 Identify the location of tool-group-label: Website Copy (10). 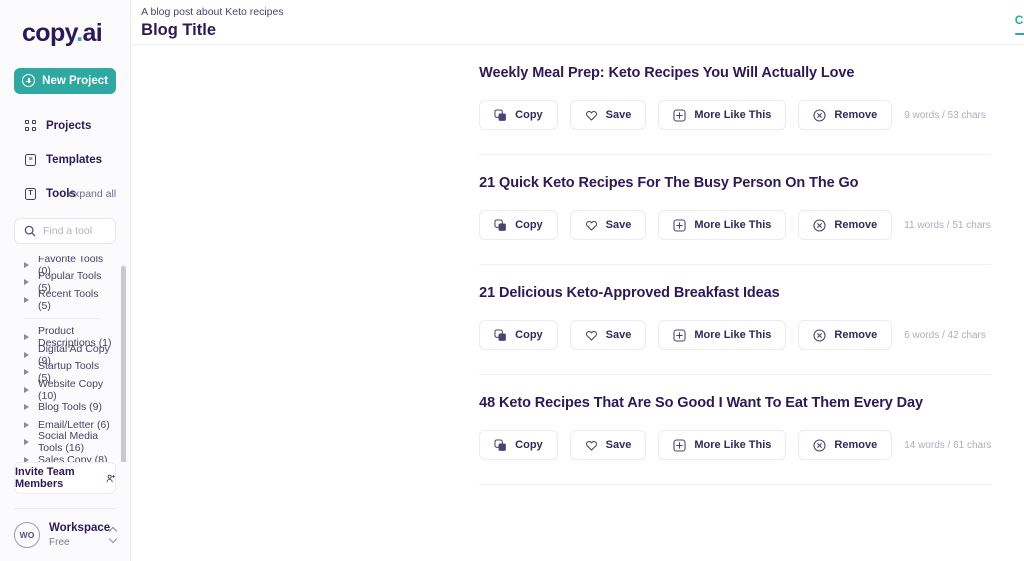
(71, 389).